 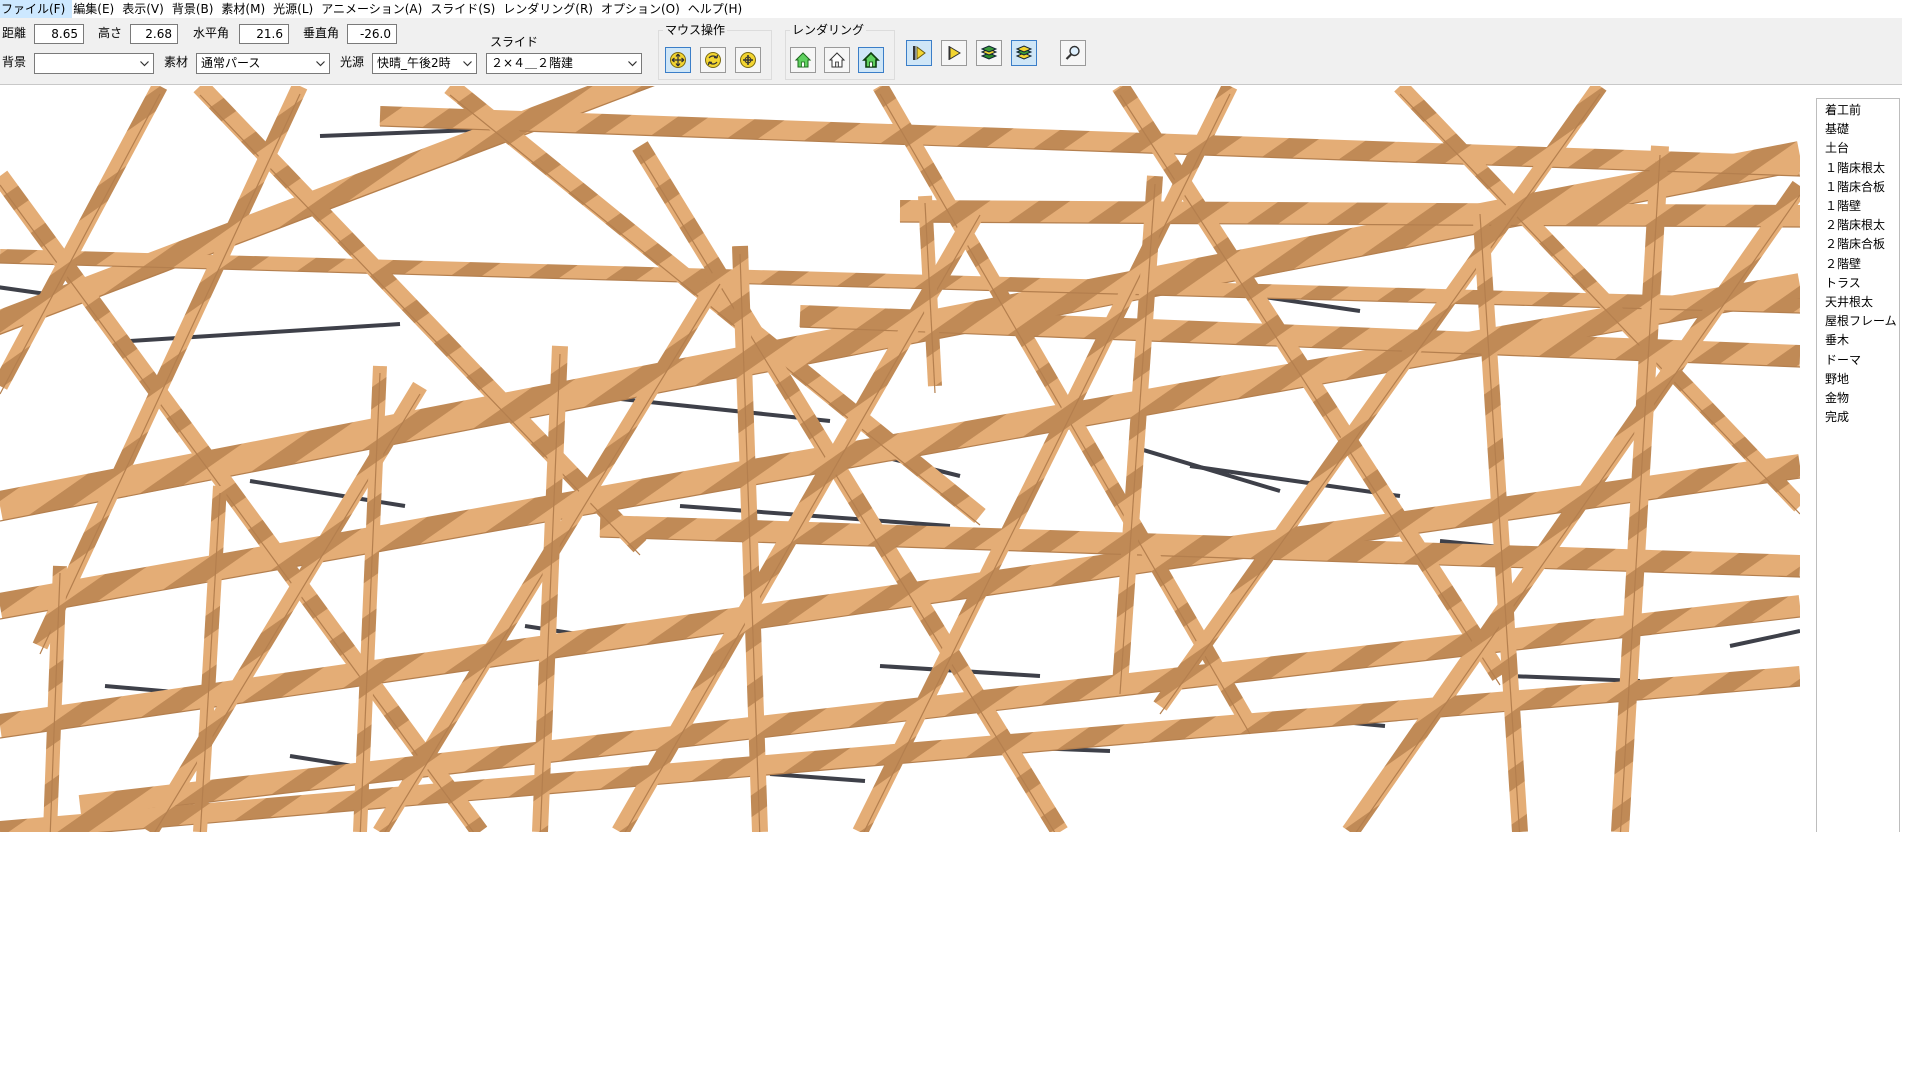 What do you see at coordinates (1858, 110) in the screenshot?
I see `slide-list-item: 着工前` at bounding box center [1858, 110].